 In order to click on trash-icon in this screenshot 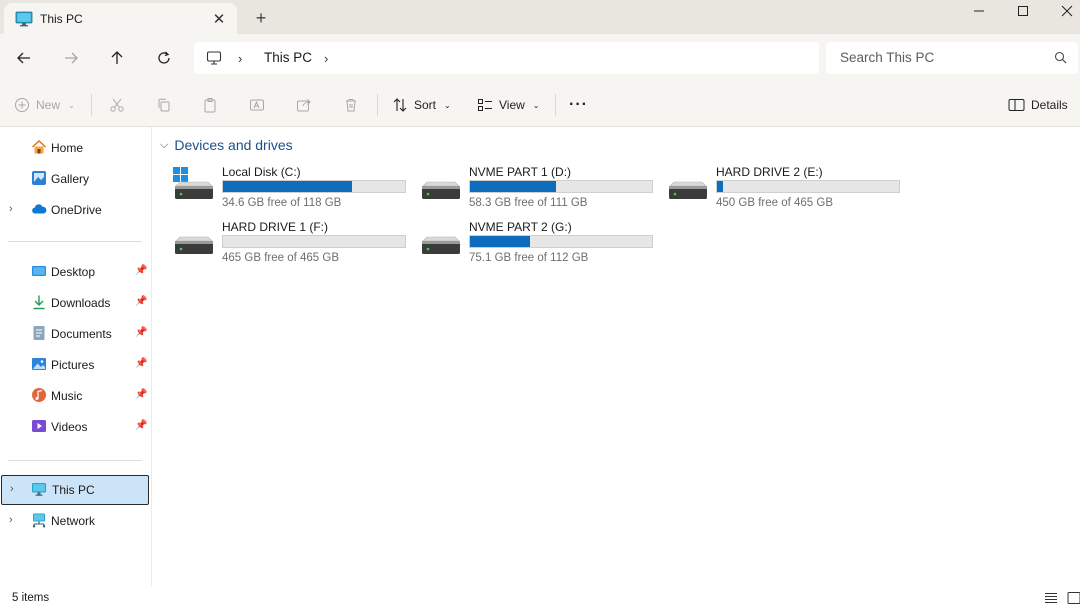, I will do `click(351, 105)`.